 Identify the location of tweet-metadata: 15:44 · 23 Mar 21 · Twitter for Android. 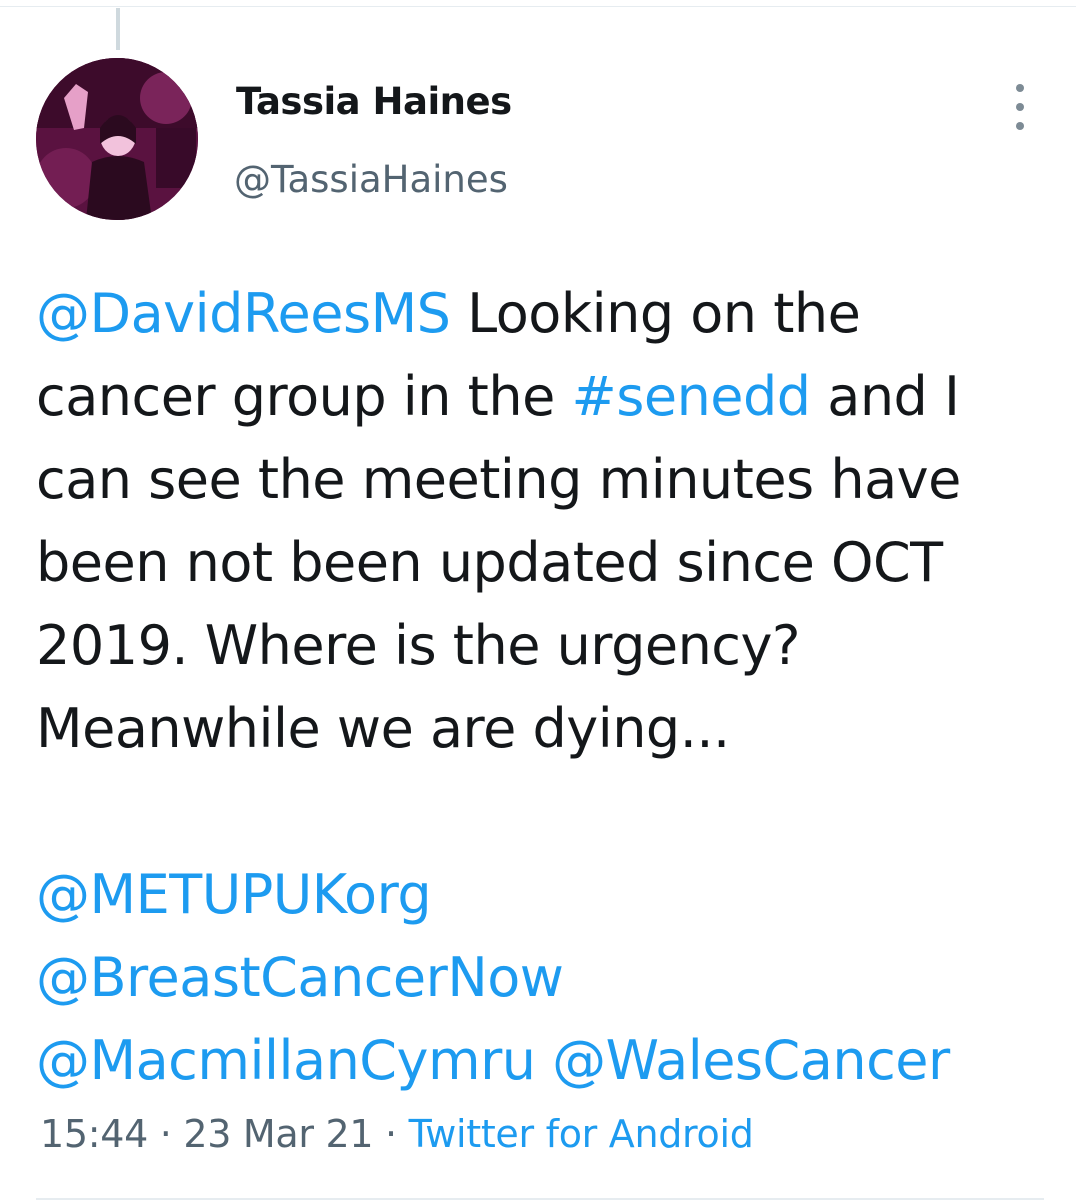
(397, 1134).